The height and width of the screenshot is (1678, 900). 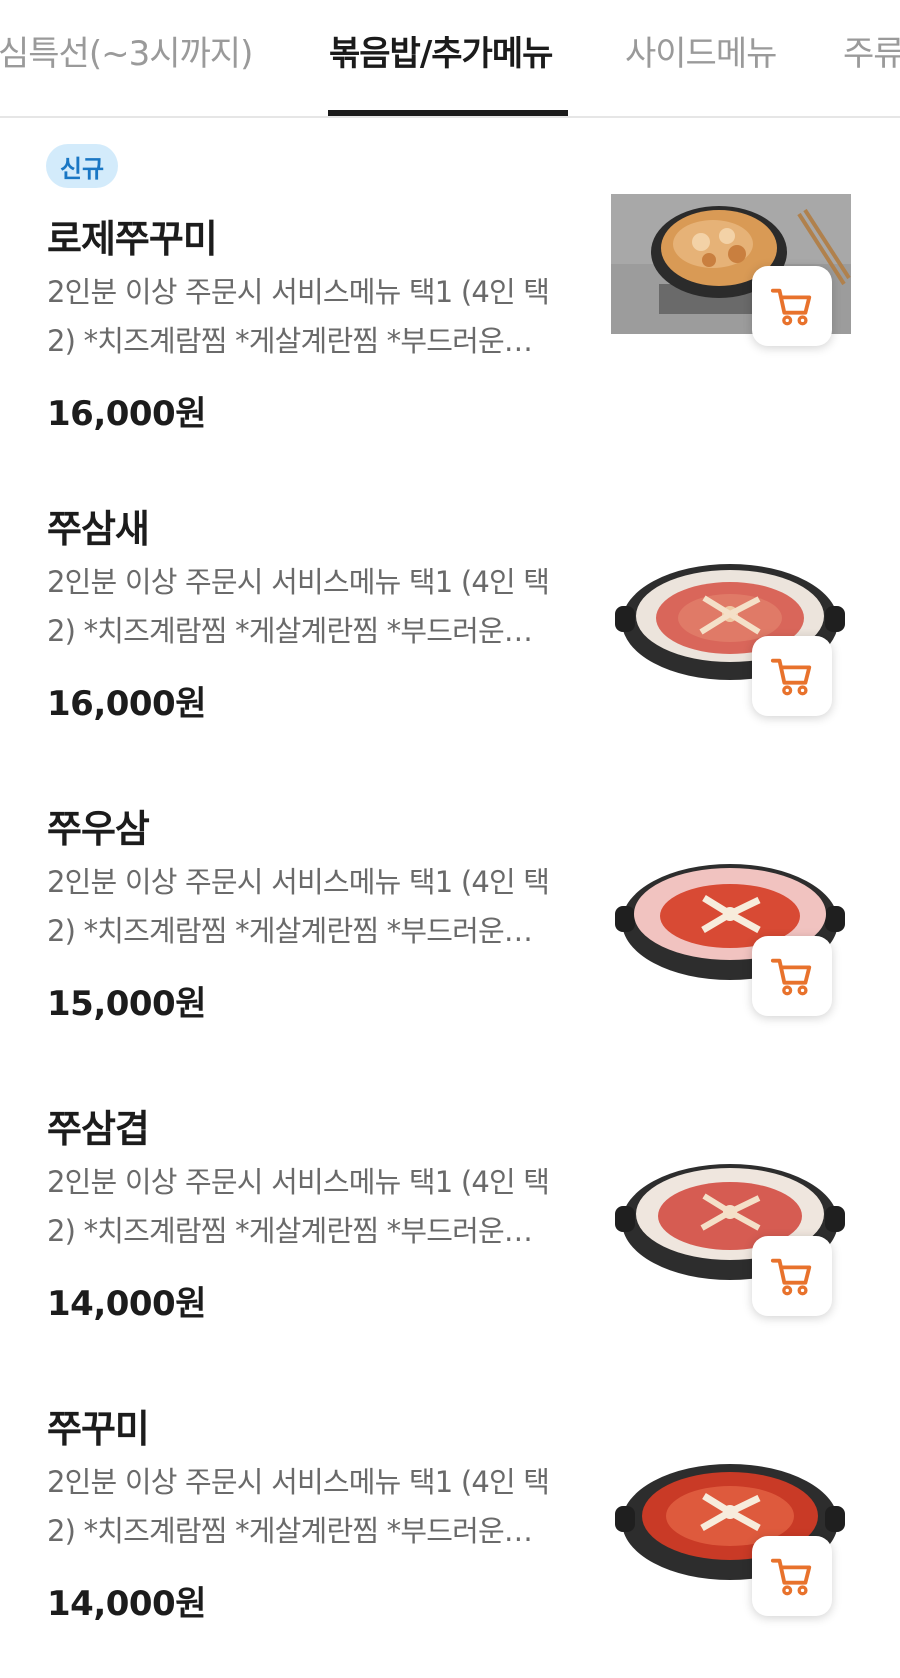 I want to click on active-tab-indicator, so click(x=448, y=113).